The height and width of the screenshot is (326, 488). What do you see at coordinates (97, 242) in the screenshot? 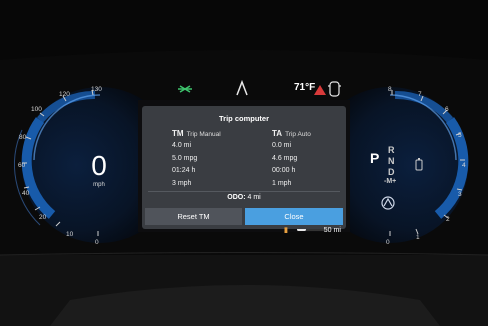
I see `speed-tick-0: 0` at bounding box center [97, 242].